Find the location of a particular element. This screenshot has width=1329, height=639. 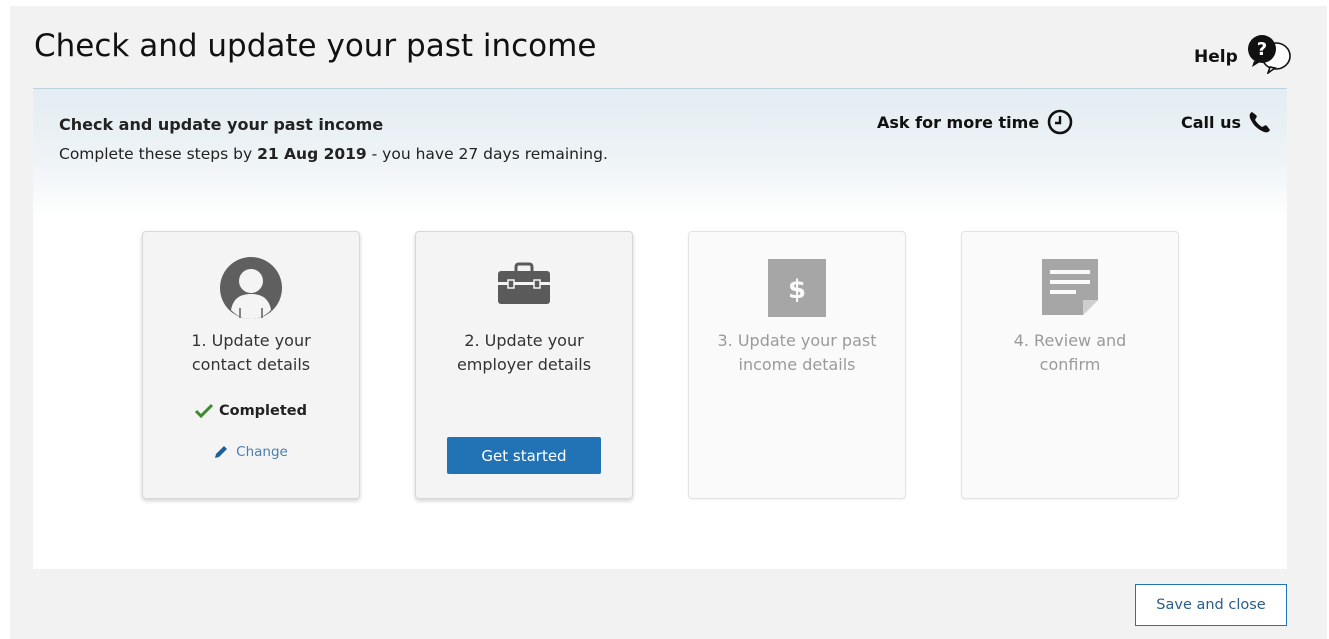

step-label-line1: 3. Update your past is located at coordinates (797, 340).